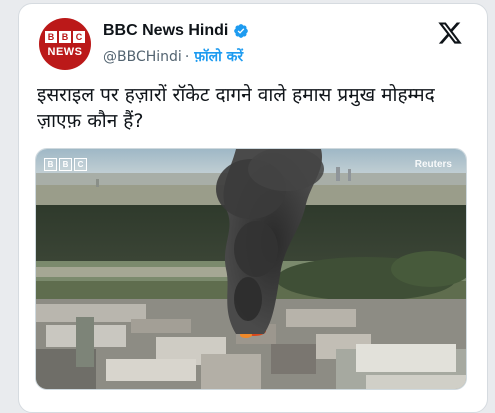 This screenshot has width=495, height=413. What do you see at coordinates (241, 31) in the screenshot?
I see `verified-badge-icon` at bounding box center [241, 31].